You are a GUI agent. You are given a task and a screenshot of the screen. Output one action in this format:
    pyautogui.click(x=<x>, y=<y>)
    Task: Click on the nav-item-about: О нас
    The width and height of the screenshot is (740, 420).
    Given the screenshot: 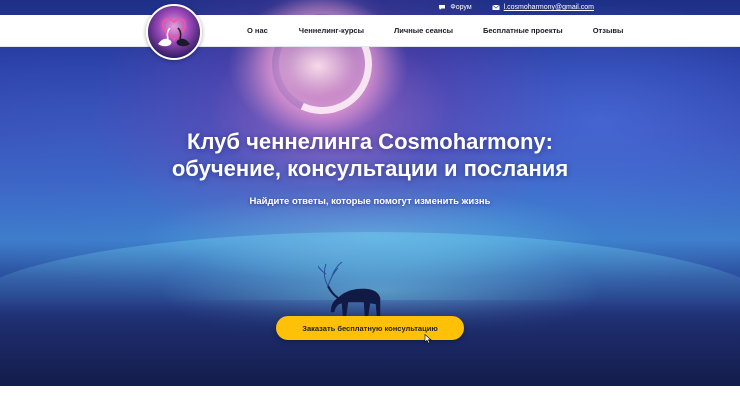 What is the action you would take?
    pyautogui.click(x=257, y=30)
    